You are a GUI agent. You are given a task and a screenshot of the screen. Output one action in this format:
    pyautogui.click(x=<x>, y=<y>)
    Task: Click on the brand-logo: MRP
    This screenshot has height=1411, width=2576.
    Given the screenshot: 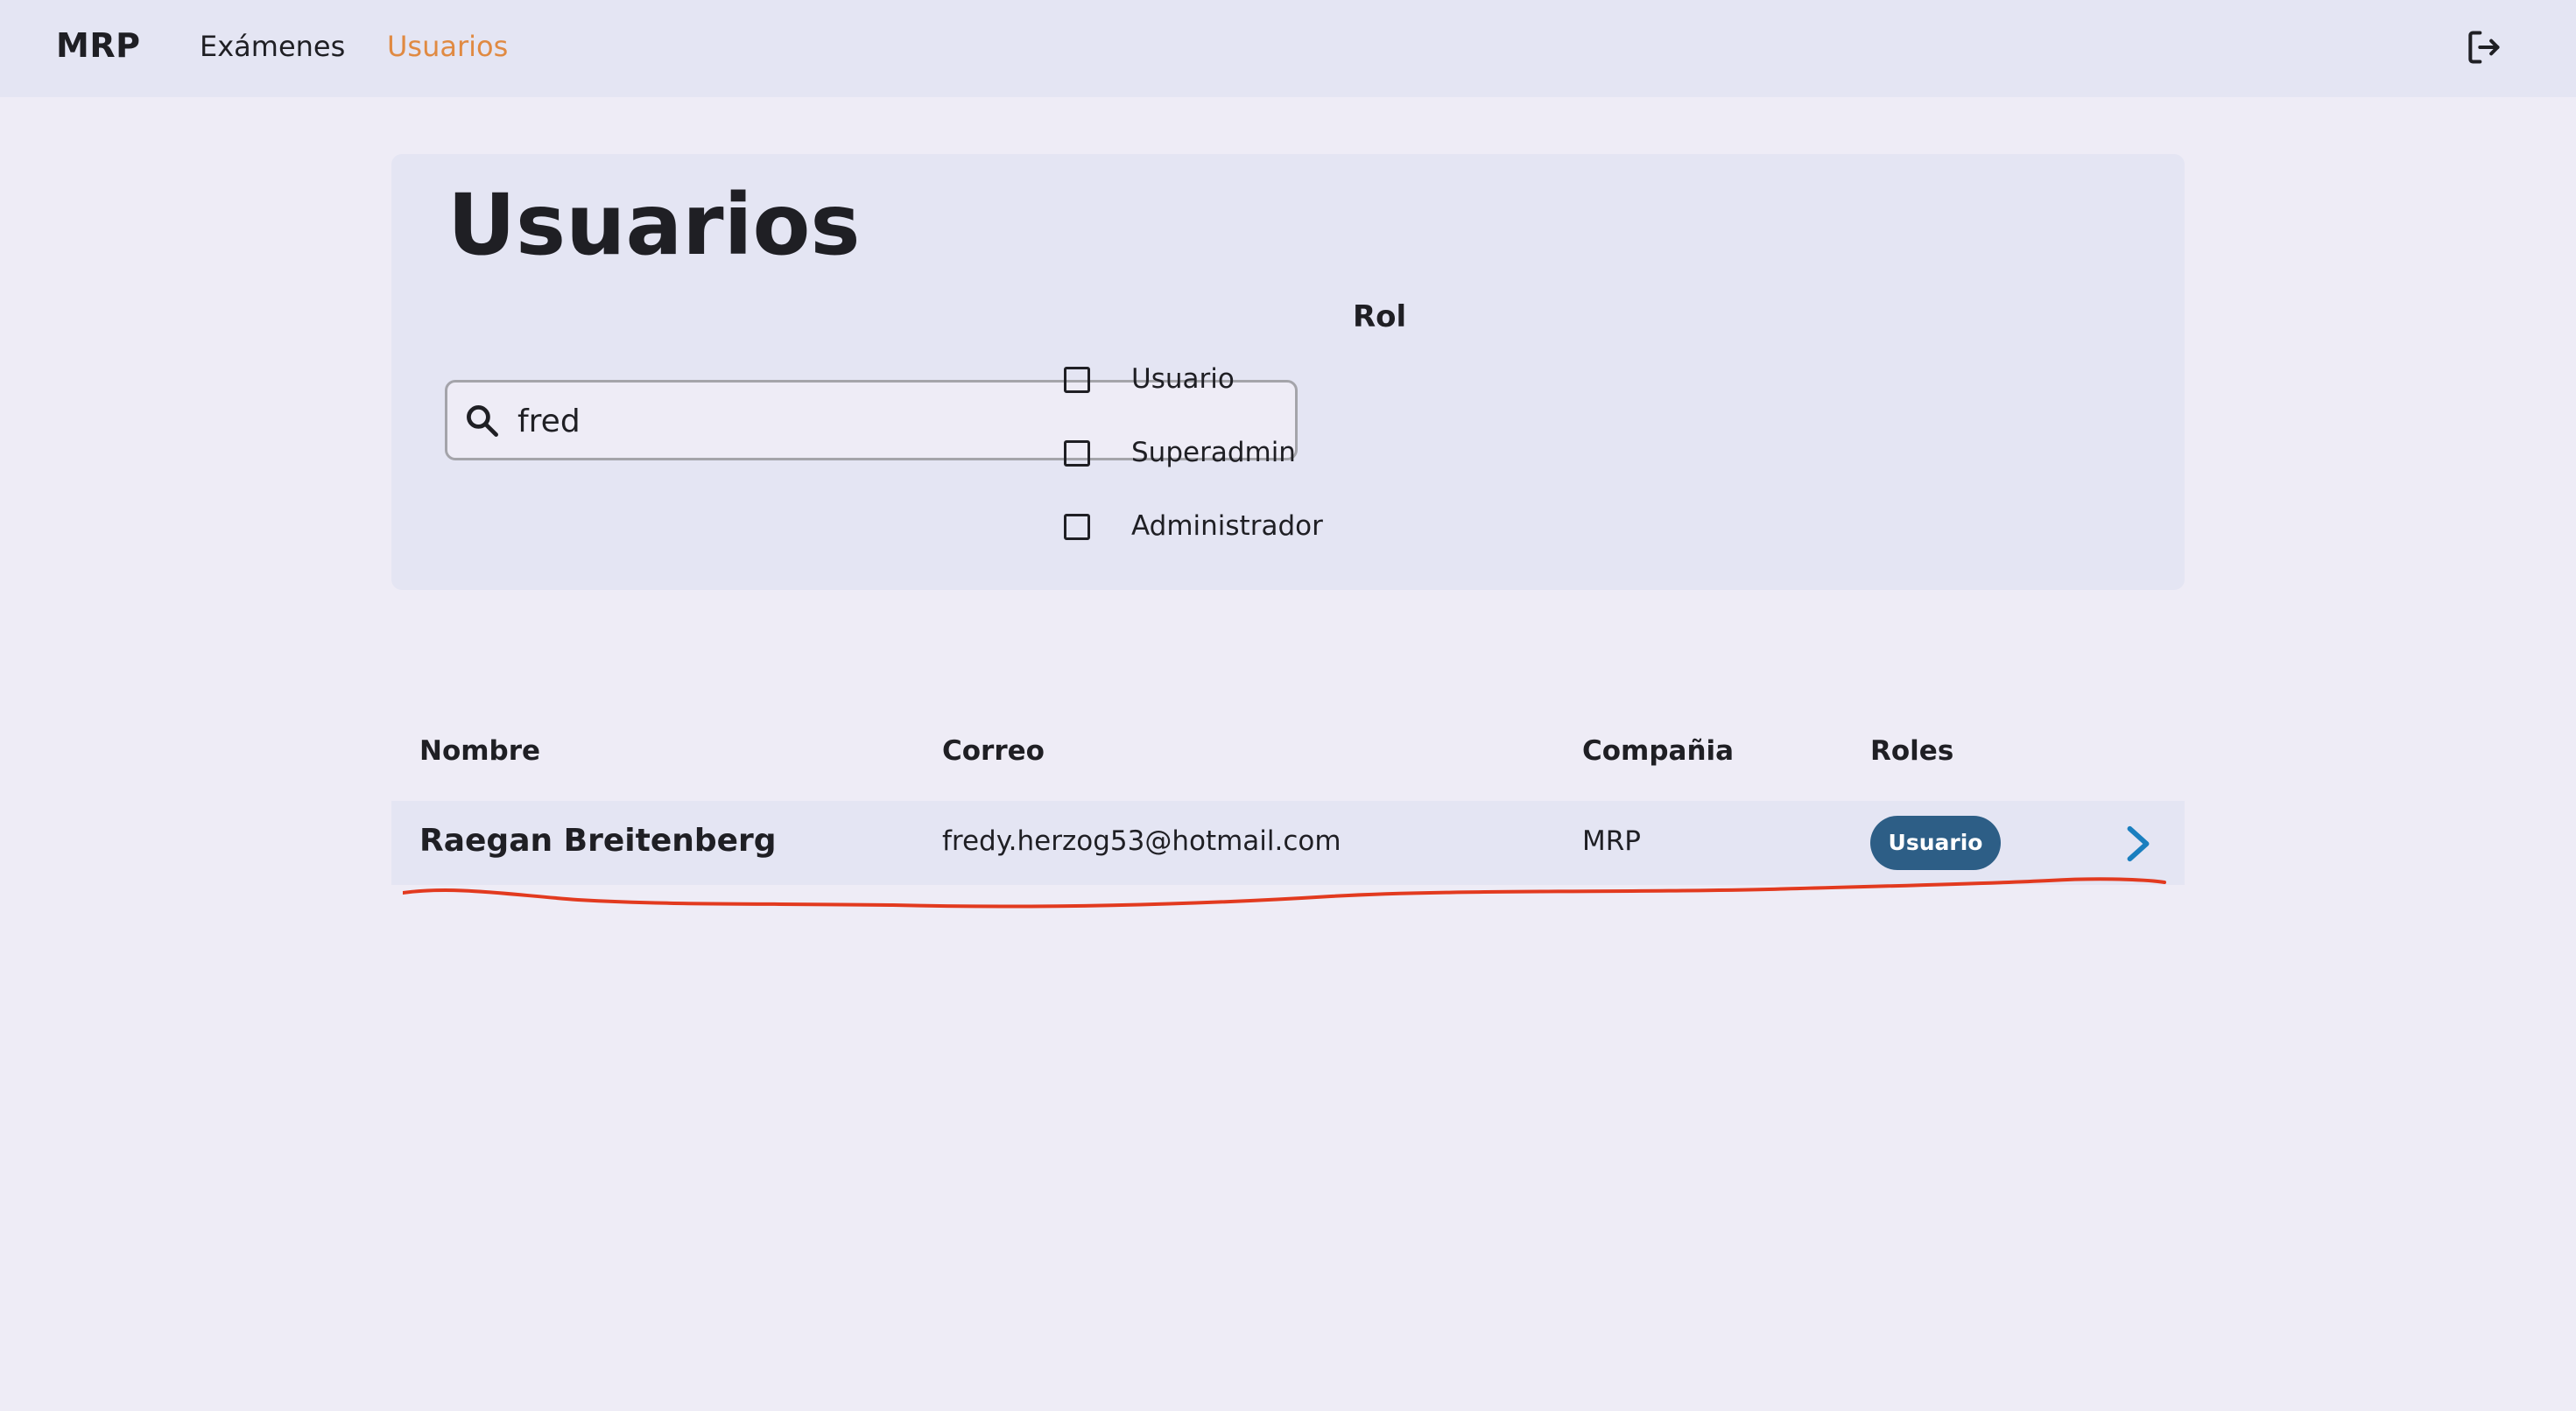 What is the action you would take?
    pyautogui.click(x=98, y=45)
    